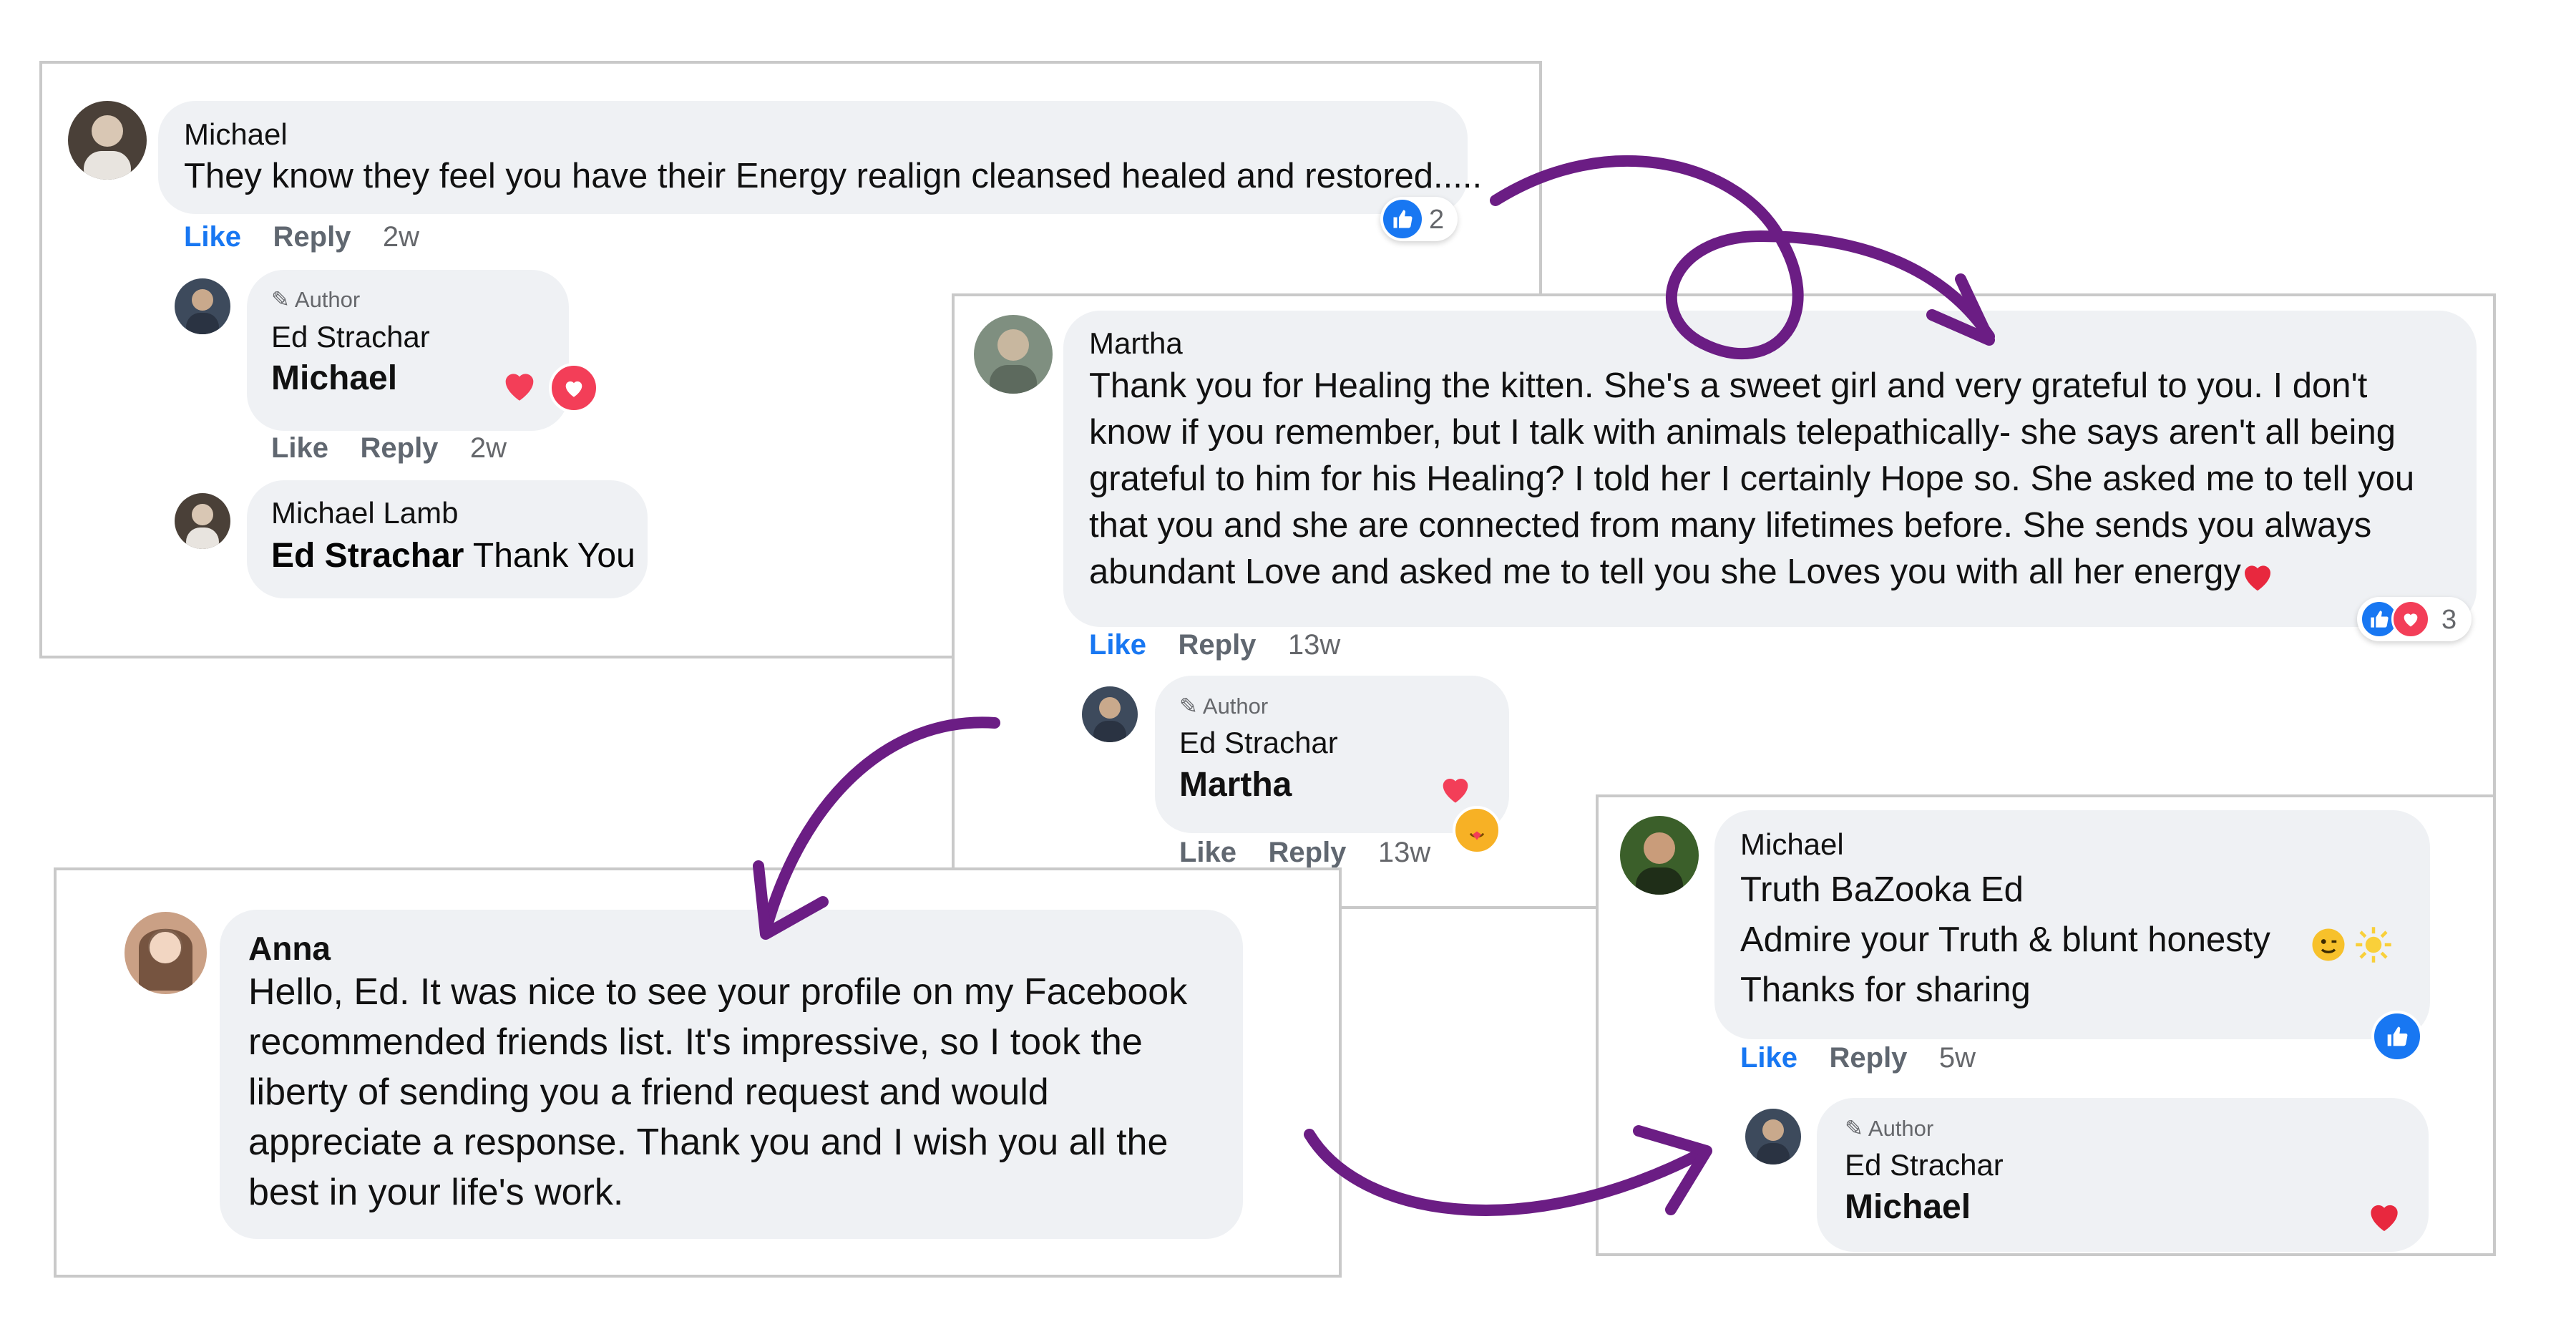  I want to click on comment-text-rest: Thank You, so click(549, 556).